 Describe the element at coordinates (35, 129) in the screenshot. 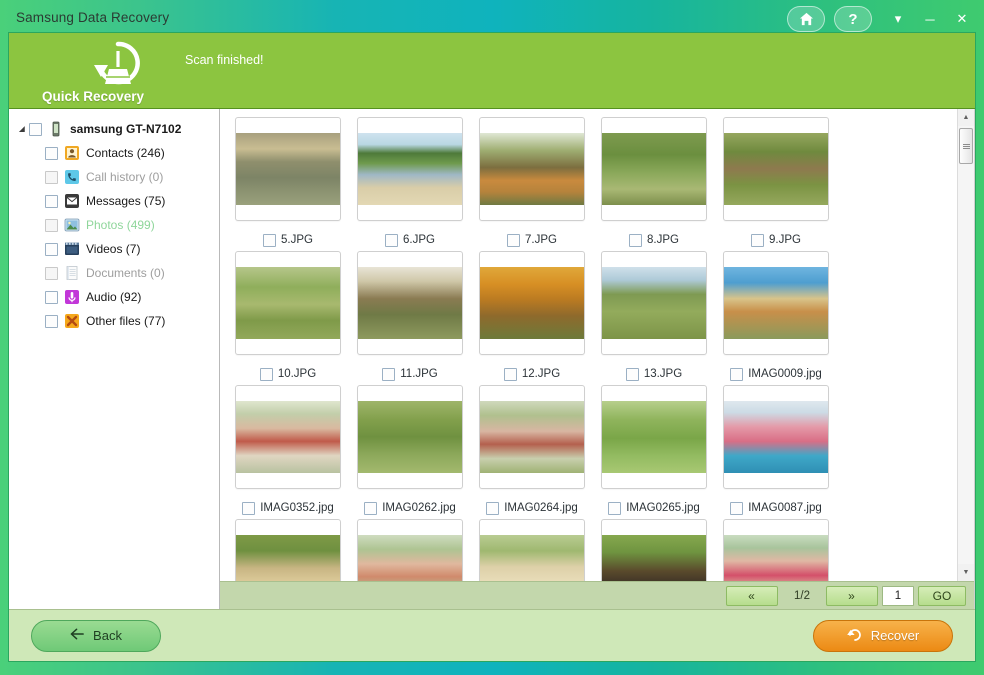

I see `device-root-checkbox` at that location.